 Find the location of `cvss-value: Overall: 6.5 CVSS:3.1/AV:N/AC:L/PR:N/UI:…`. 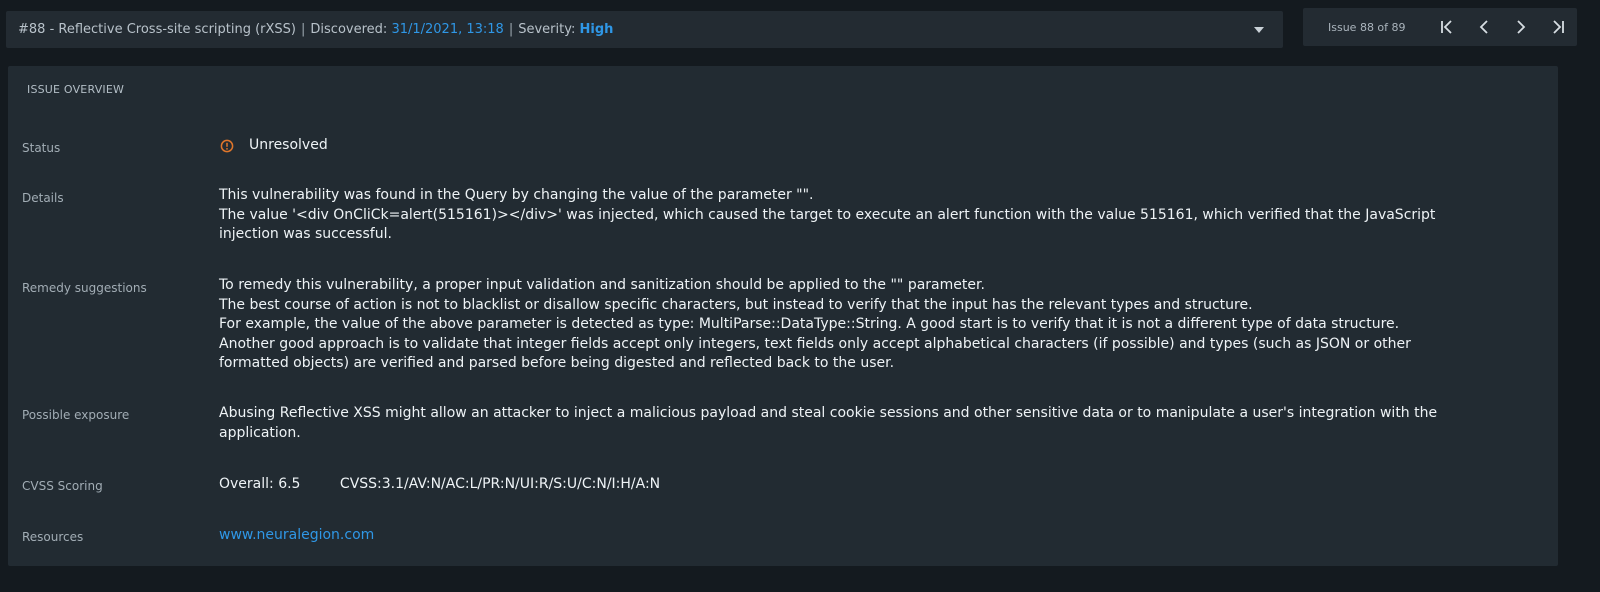

cvss-value: Overall: 6.5 CVSS:3.1/AV:N/AC:L/PR:N/UI:… is located at coordinates (831, 485).